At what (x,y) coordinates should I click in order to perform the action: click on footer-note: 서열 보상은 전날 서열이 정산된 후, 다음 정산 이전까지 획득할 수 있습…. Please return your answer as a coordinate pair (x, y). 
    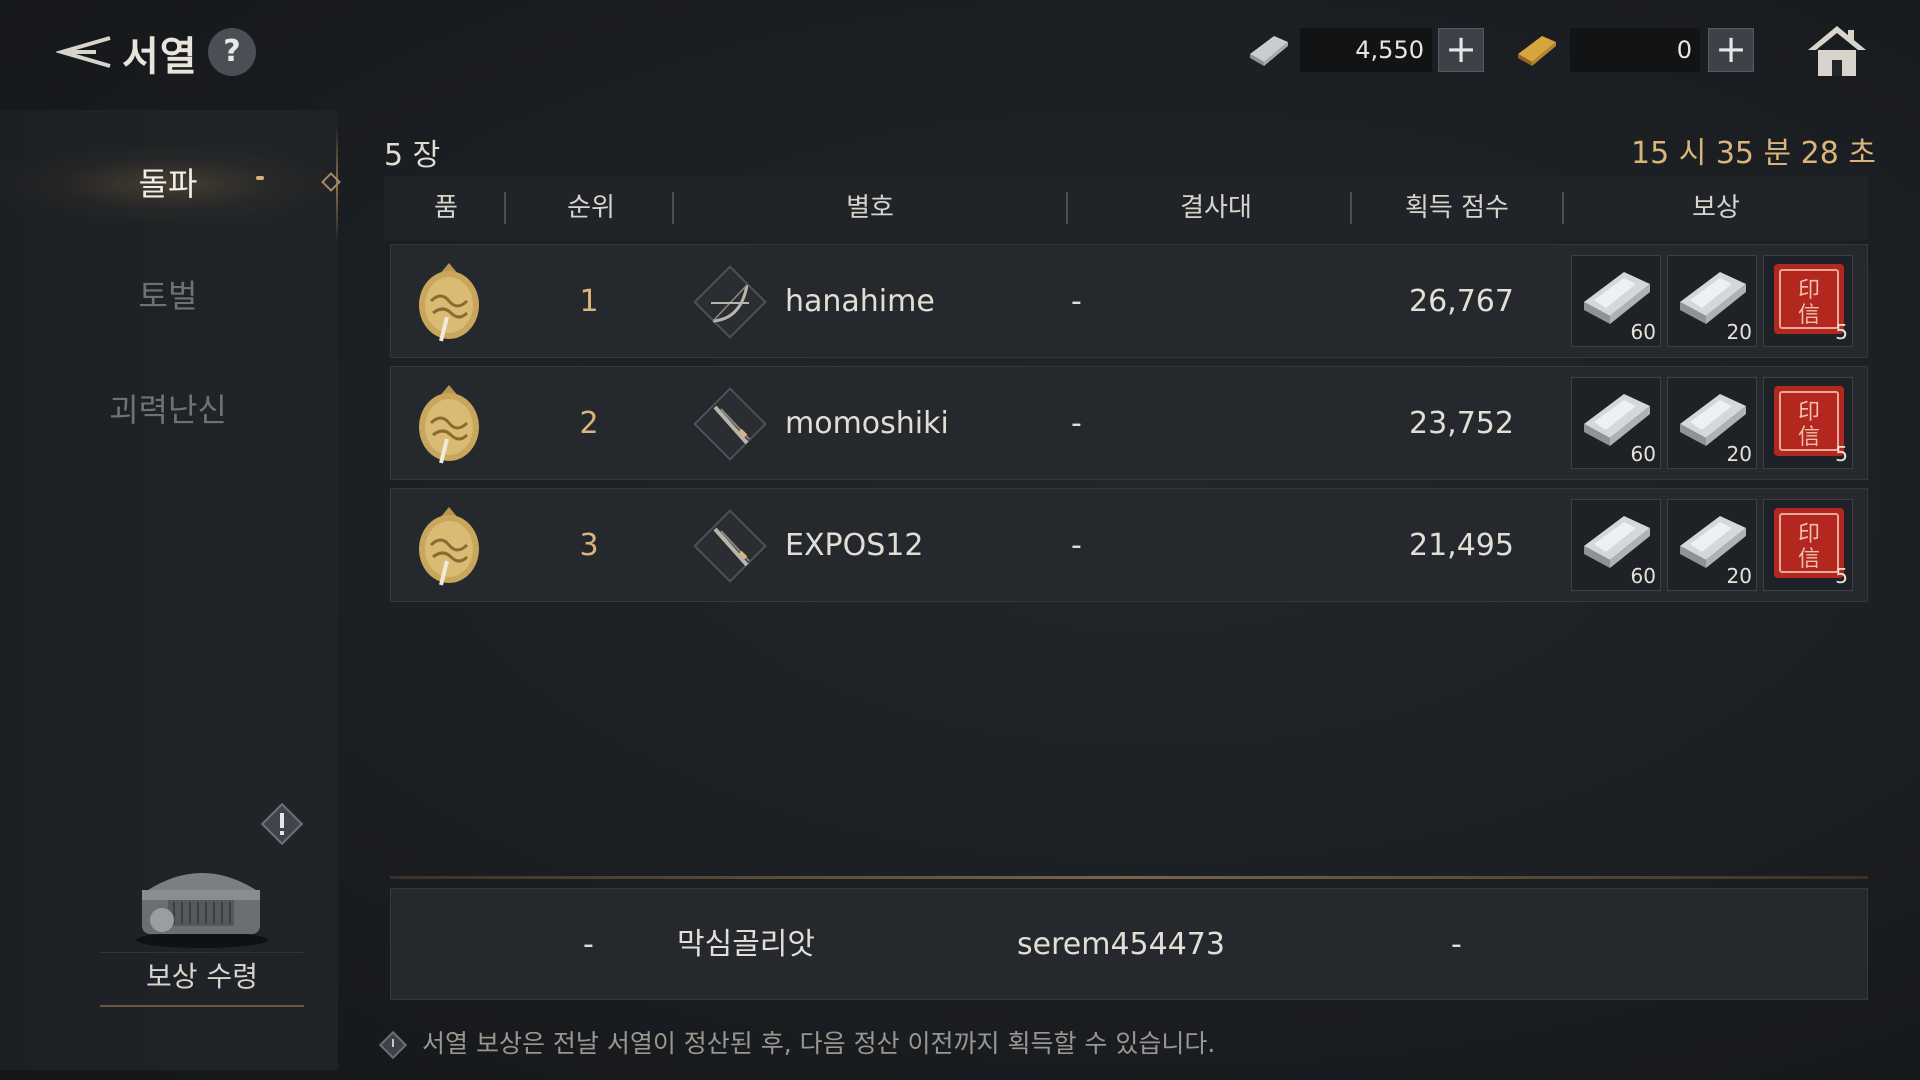
    Looking at the image, I should click on (796, 1044).